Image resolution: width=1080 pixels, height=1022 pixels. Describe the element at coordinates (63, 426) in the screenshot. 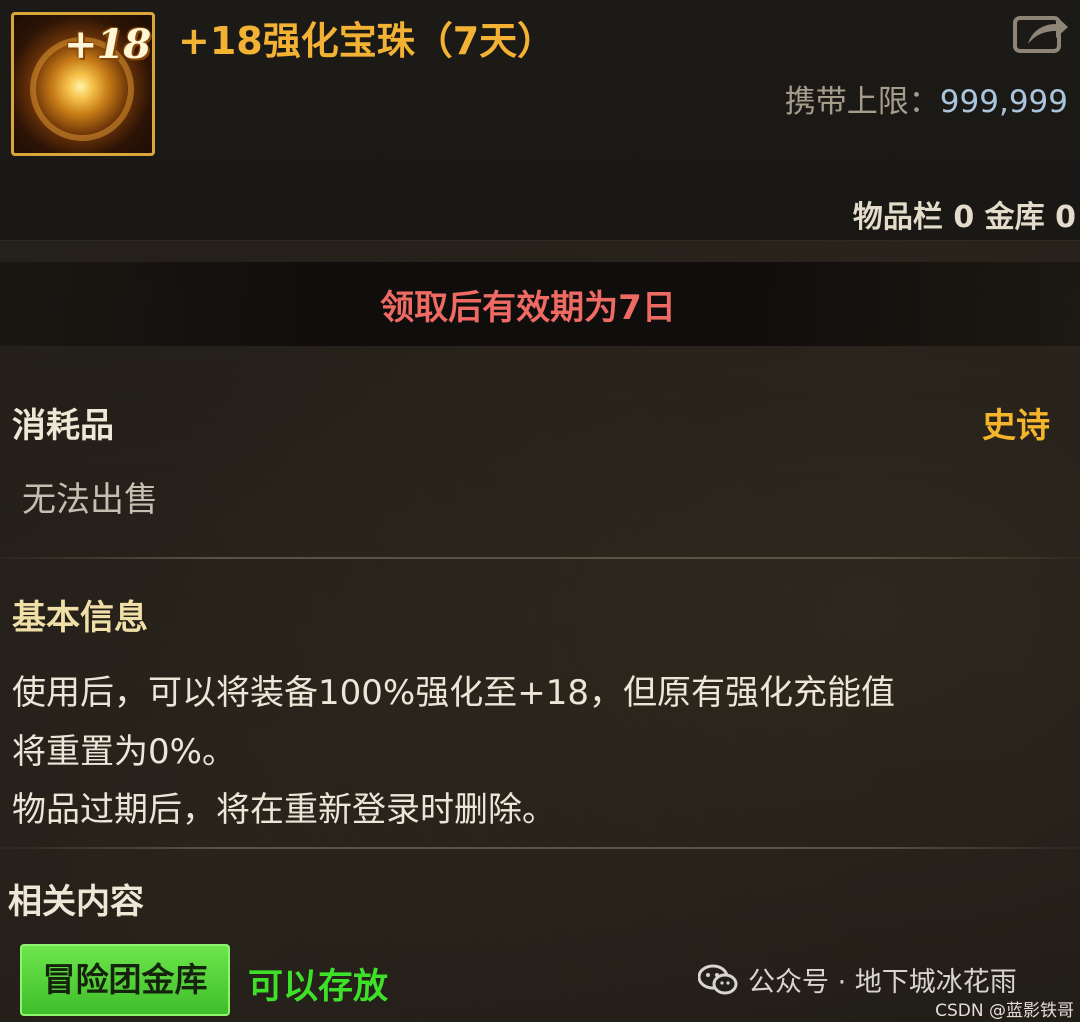

I see `item-category: 消耗品` at that location.